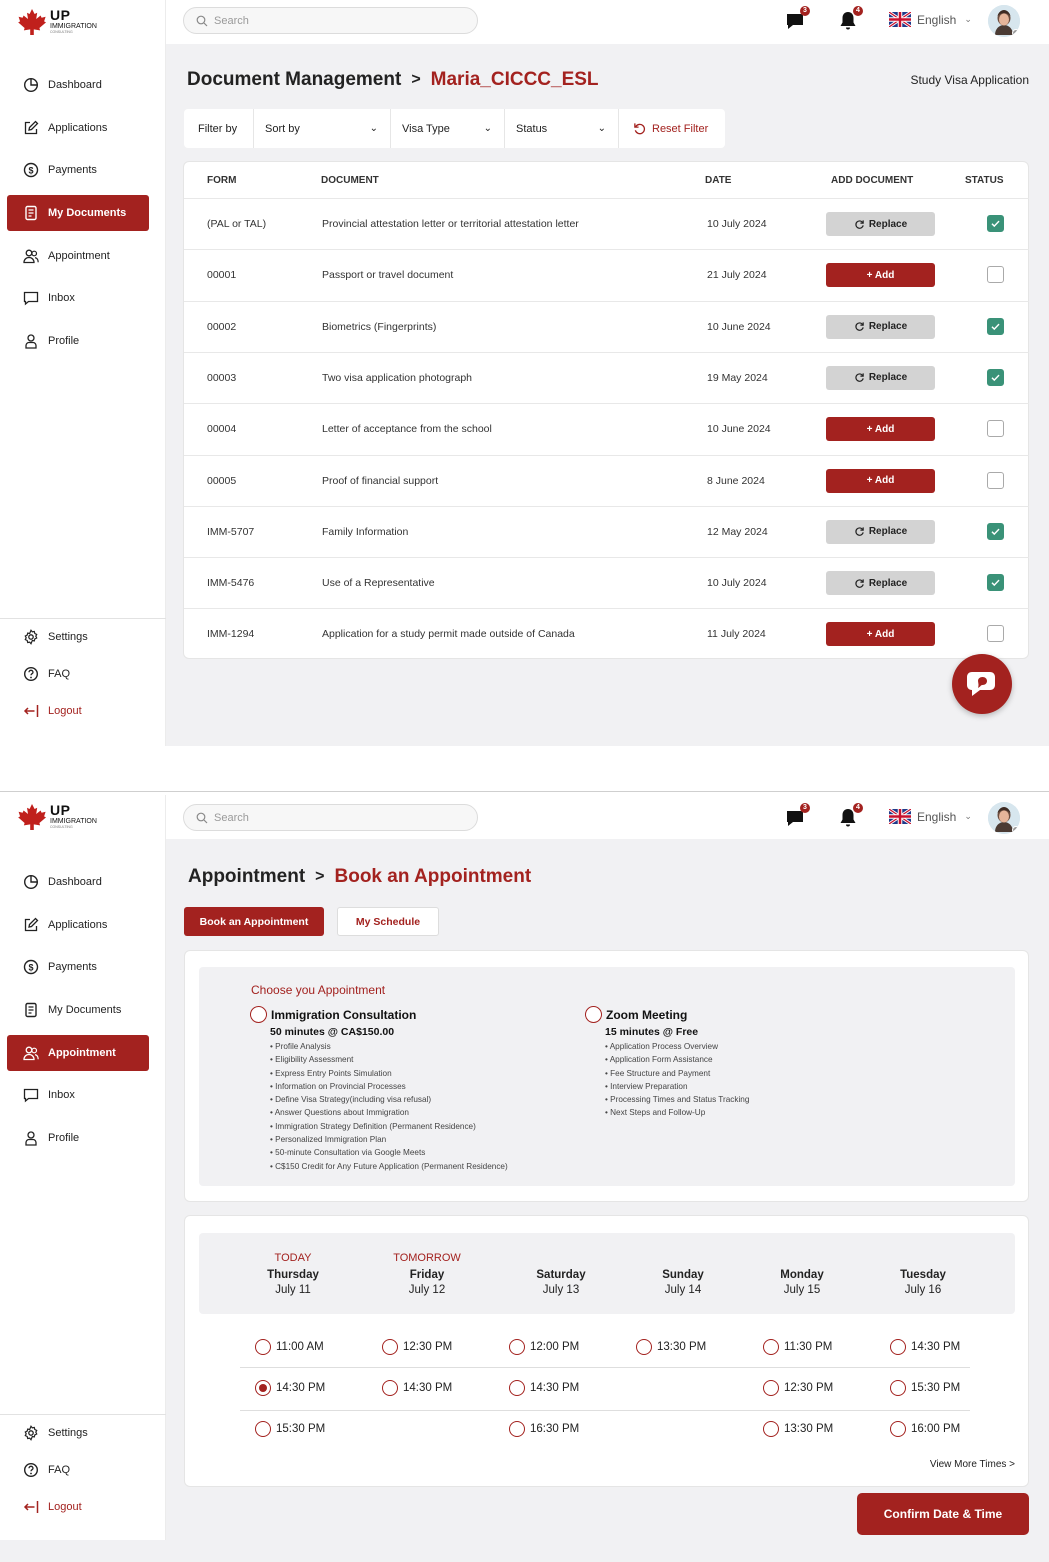  What do you see at coordinates (982, 684) in the screenshot?
I see `chat-support-button` at bounding box center [982, 684].